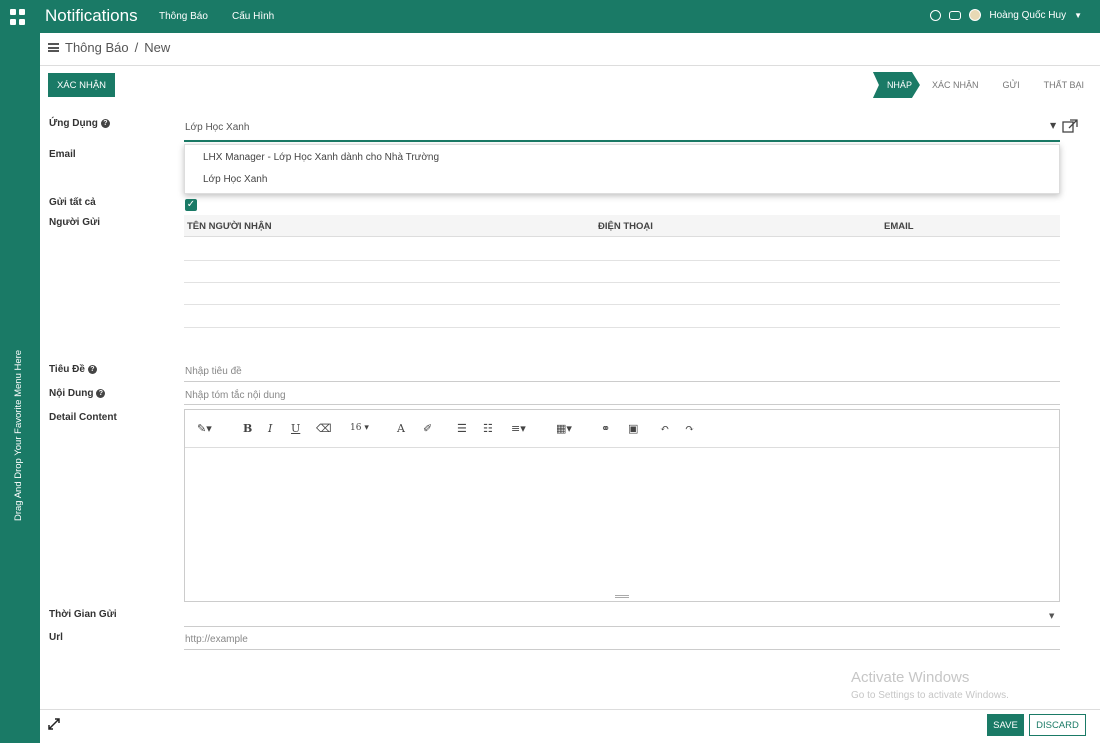 The width and height of the screenshot is (1100, 743). What do you see at coordinates (936, 15) in the screenshot?
I see `activity-clock-icon` at bounding box center [936, 15].